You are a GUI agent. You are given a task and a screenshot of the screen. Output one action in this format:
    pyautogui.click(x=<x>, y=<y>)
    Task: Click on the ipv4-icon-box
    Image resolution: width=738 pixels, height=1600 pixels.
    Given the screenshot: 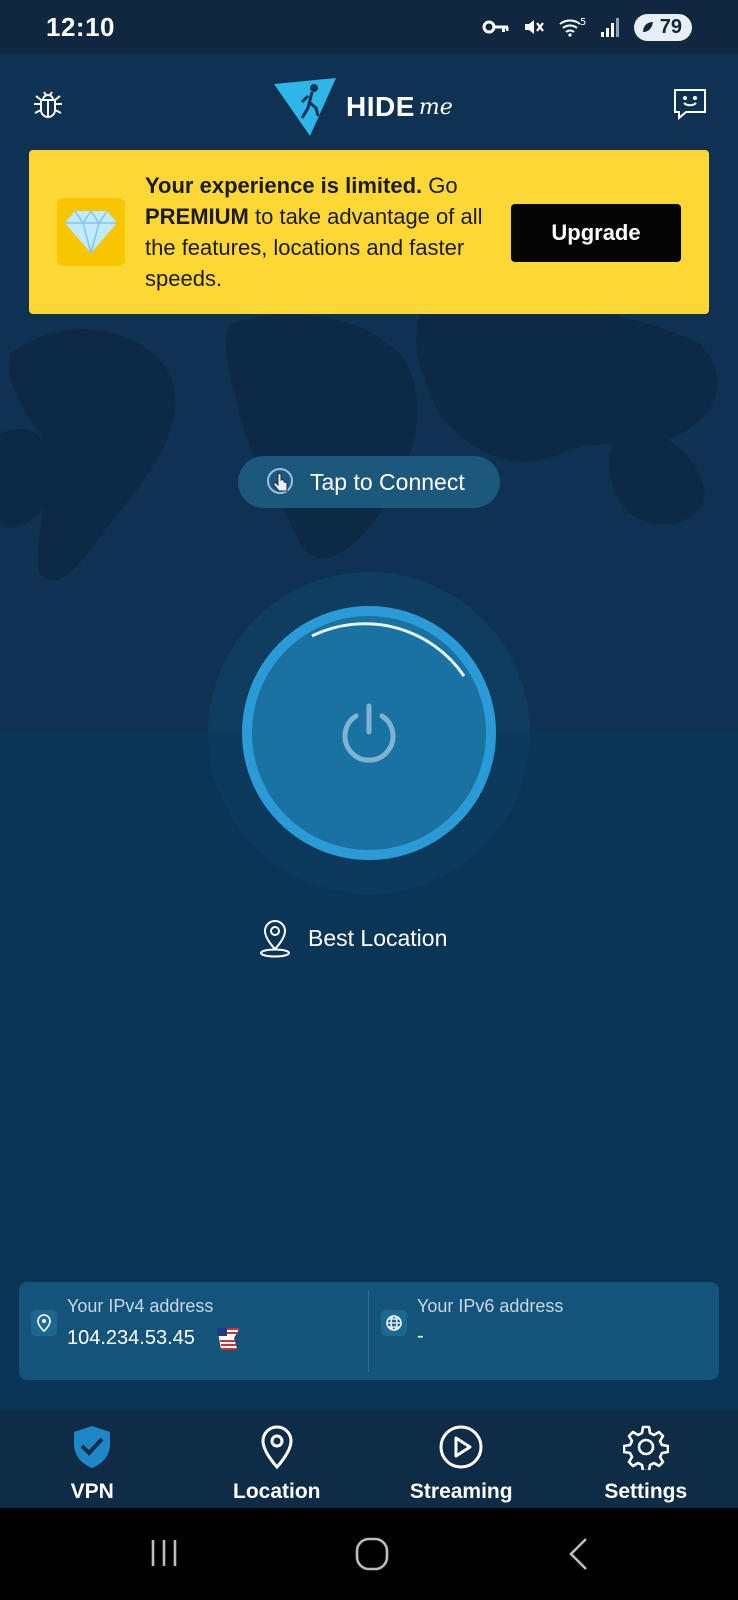 What is the action you would take?
    pyautogui.click(x=44, y=1323)
    